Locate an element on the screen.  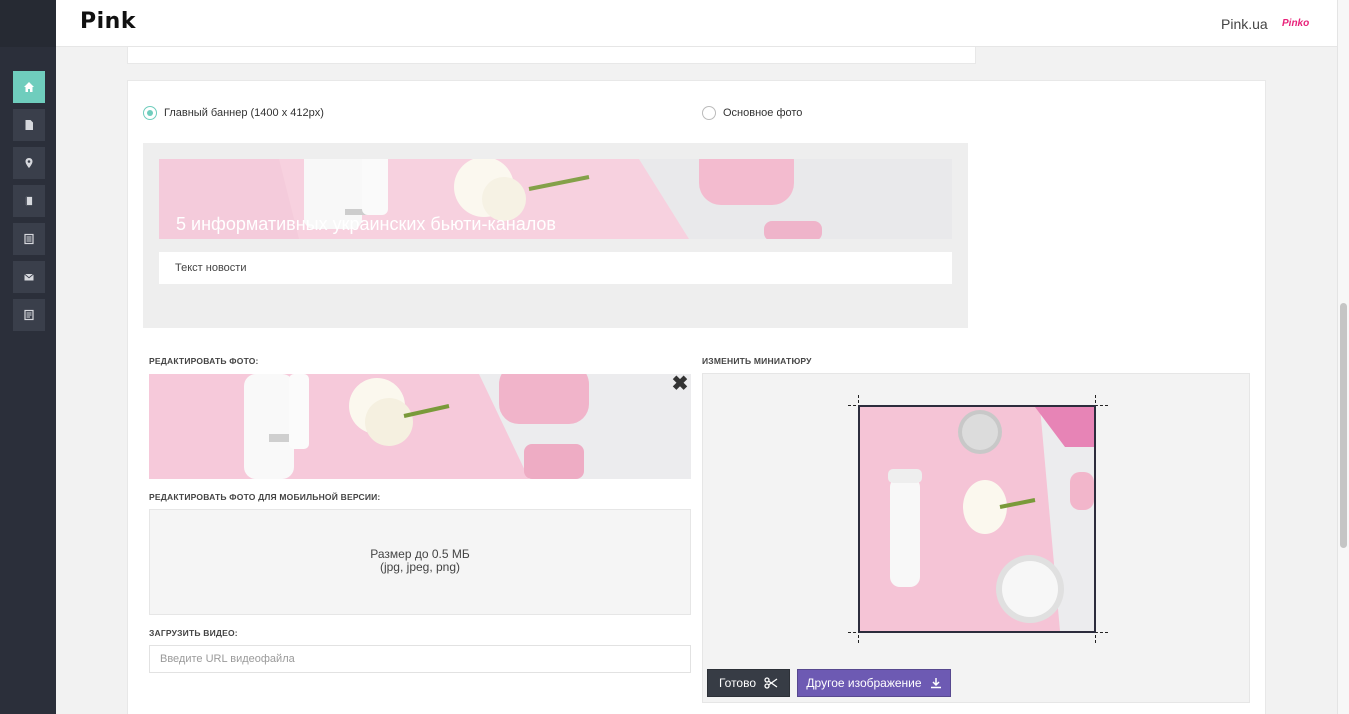
radio-main-banner: Главный баннер (1400 x 412px) is located at coordinates (233, 113).